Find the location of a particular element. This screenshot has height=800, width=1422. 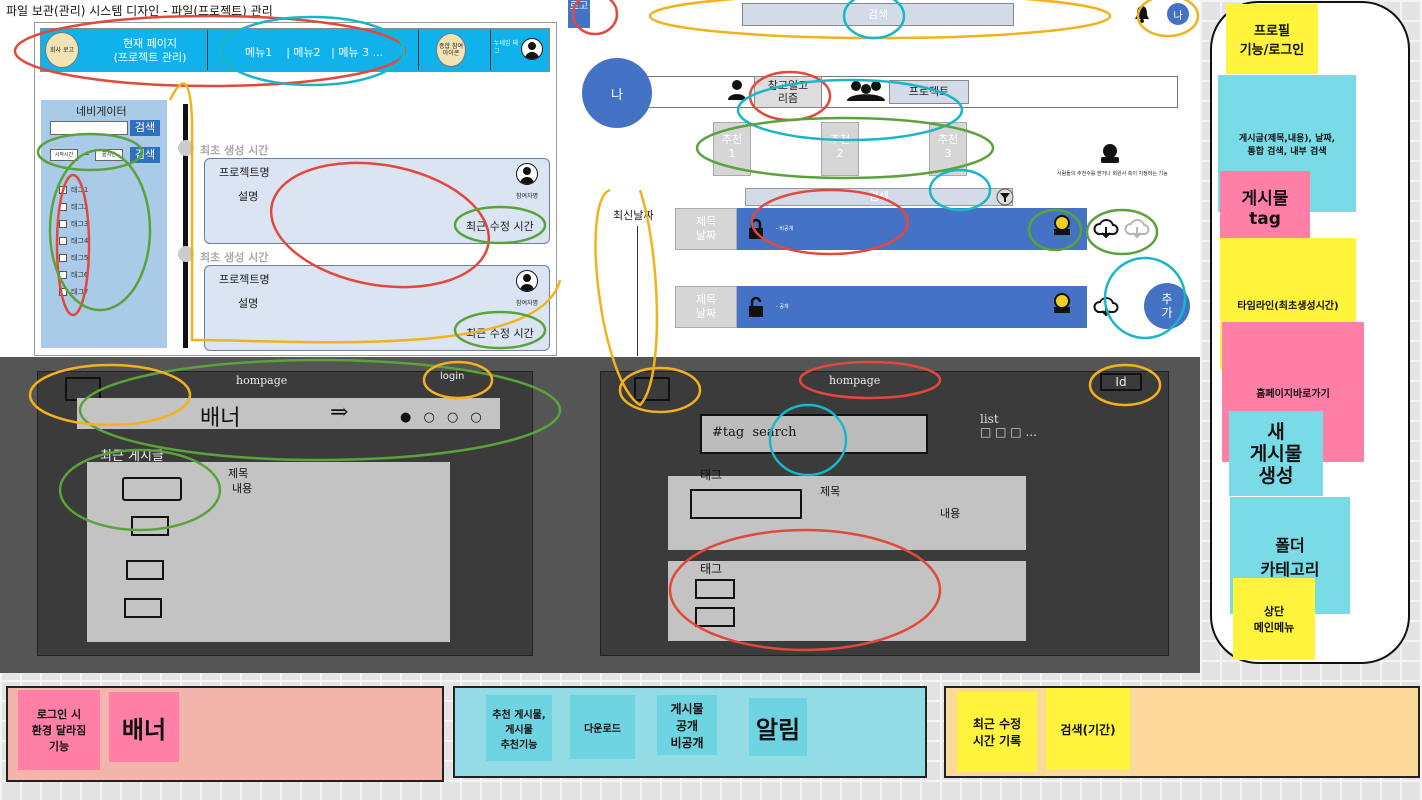

note-period-search: 검색(기간) is located at coordinates (1088, 729).